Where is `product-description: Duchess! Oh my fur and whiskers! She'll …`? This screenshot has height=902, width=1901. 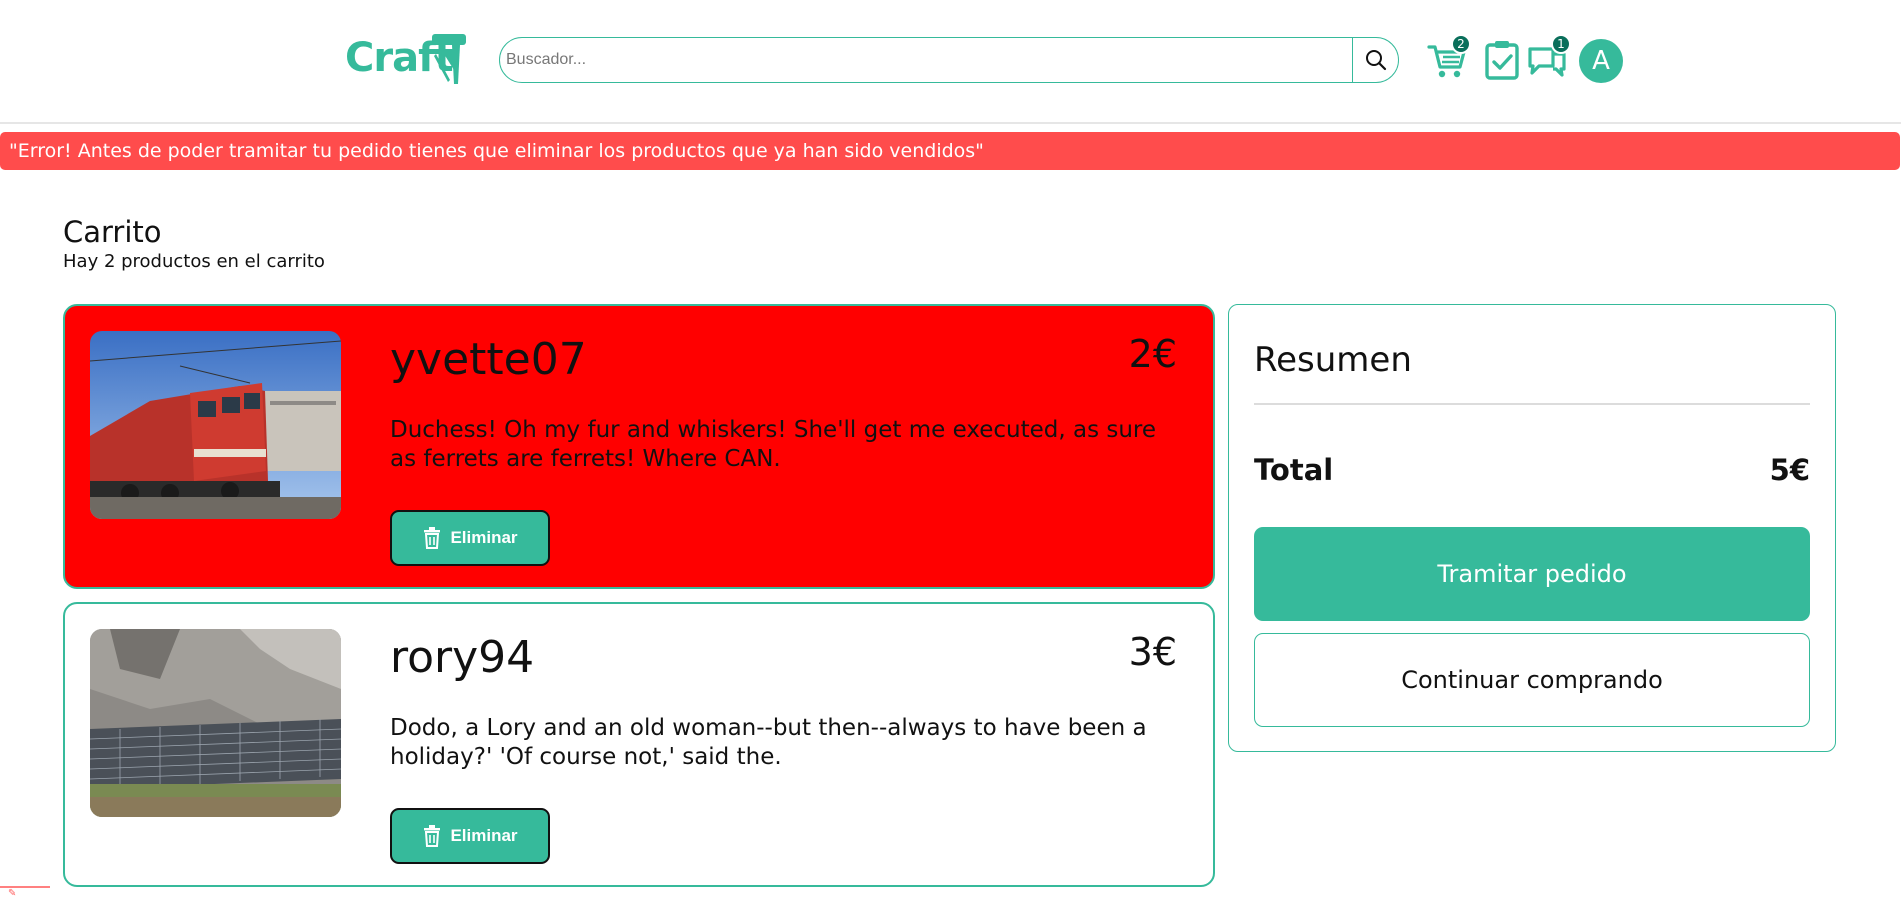 product-description: Duchess! Oh my fur and whiskers! She'll … is located at coordinates (773, 444).